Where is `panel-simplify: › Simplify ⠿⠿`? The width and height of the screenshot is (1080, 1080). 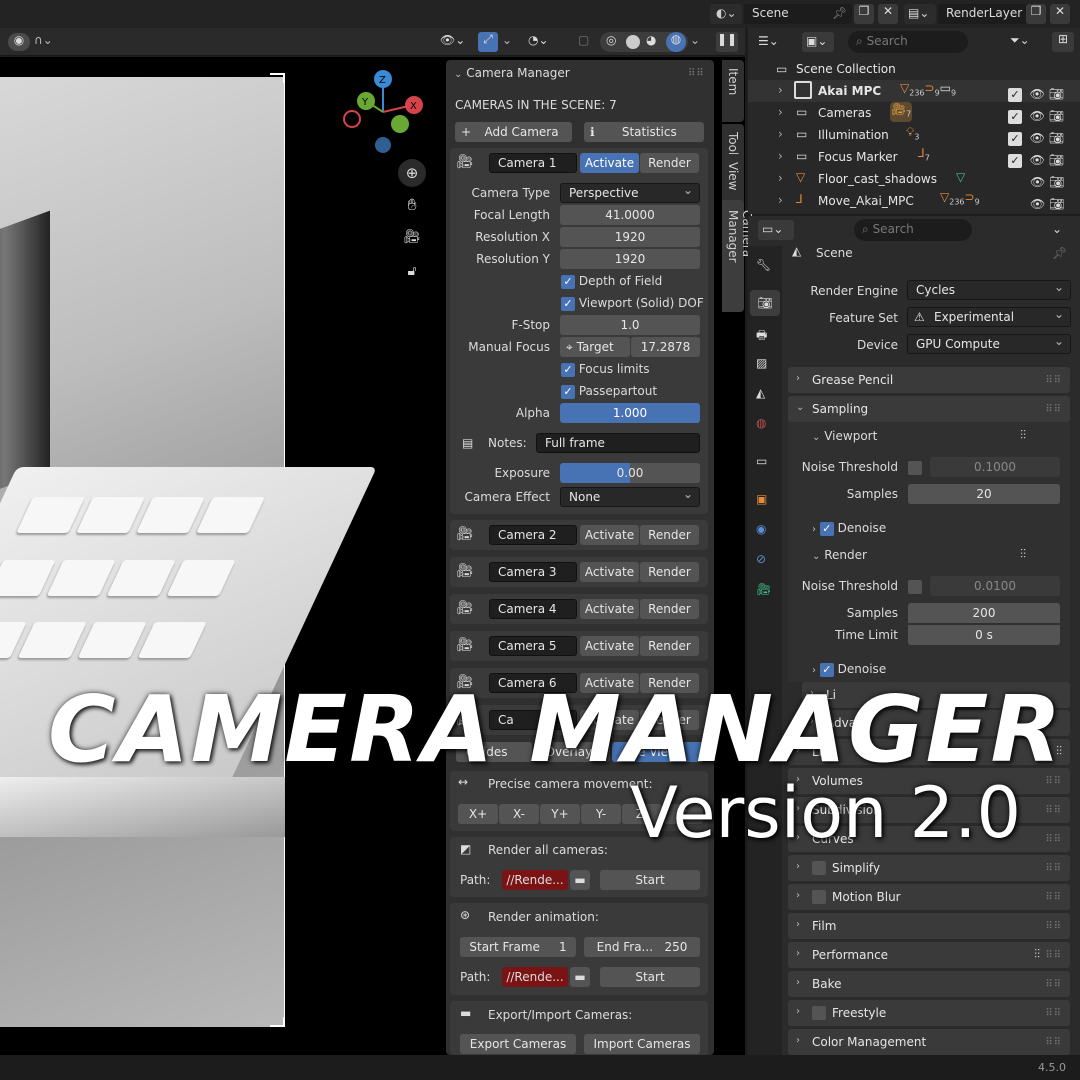 panel-simplify: › Simplify ⠿⠿ is located at coordinates (929, 868).